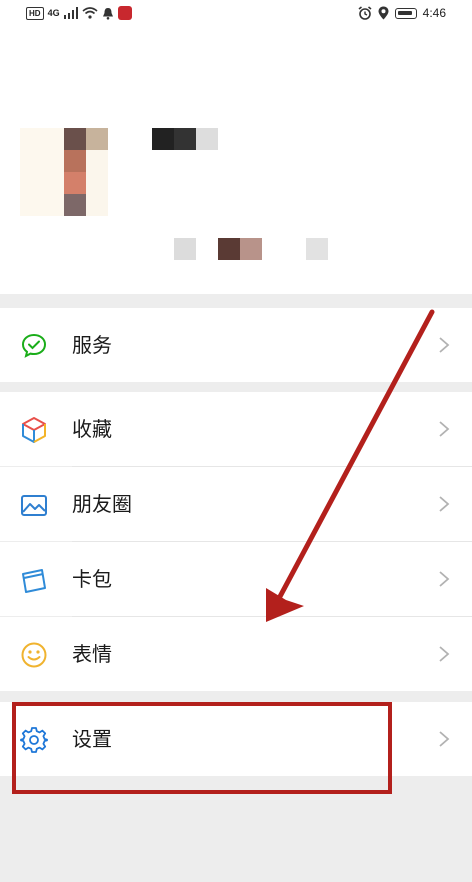  Describe the element at coordinates (35, 13) in the screenshot. I see `hd-badge: HD` at that location.